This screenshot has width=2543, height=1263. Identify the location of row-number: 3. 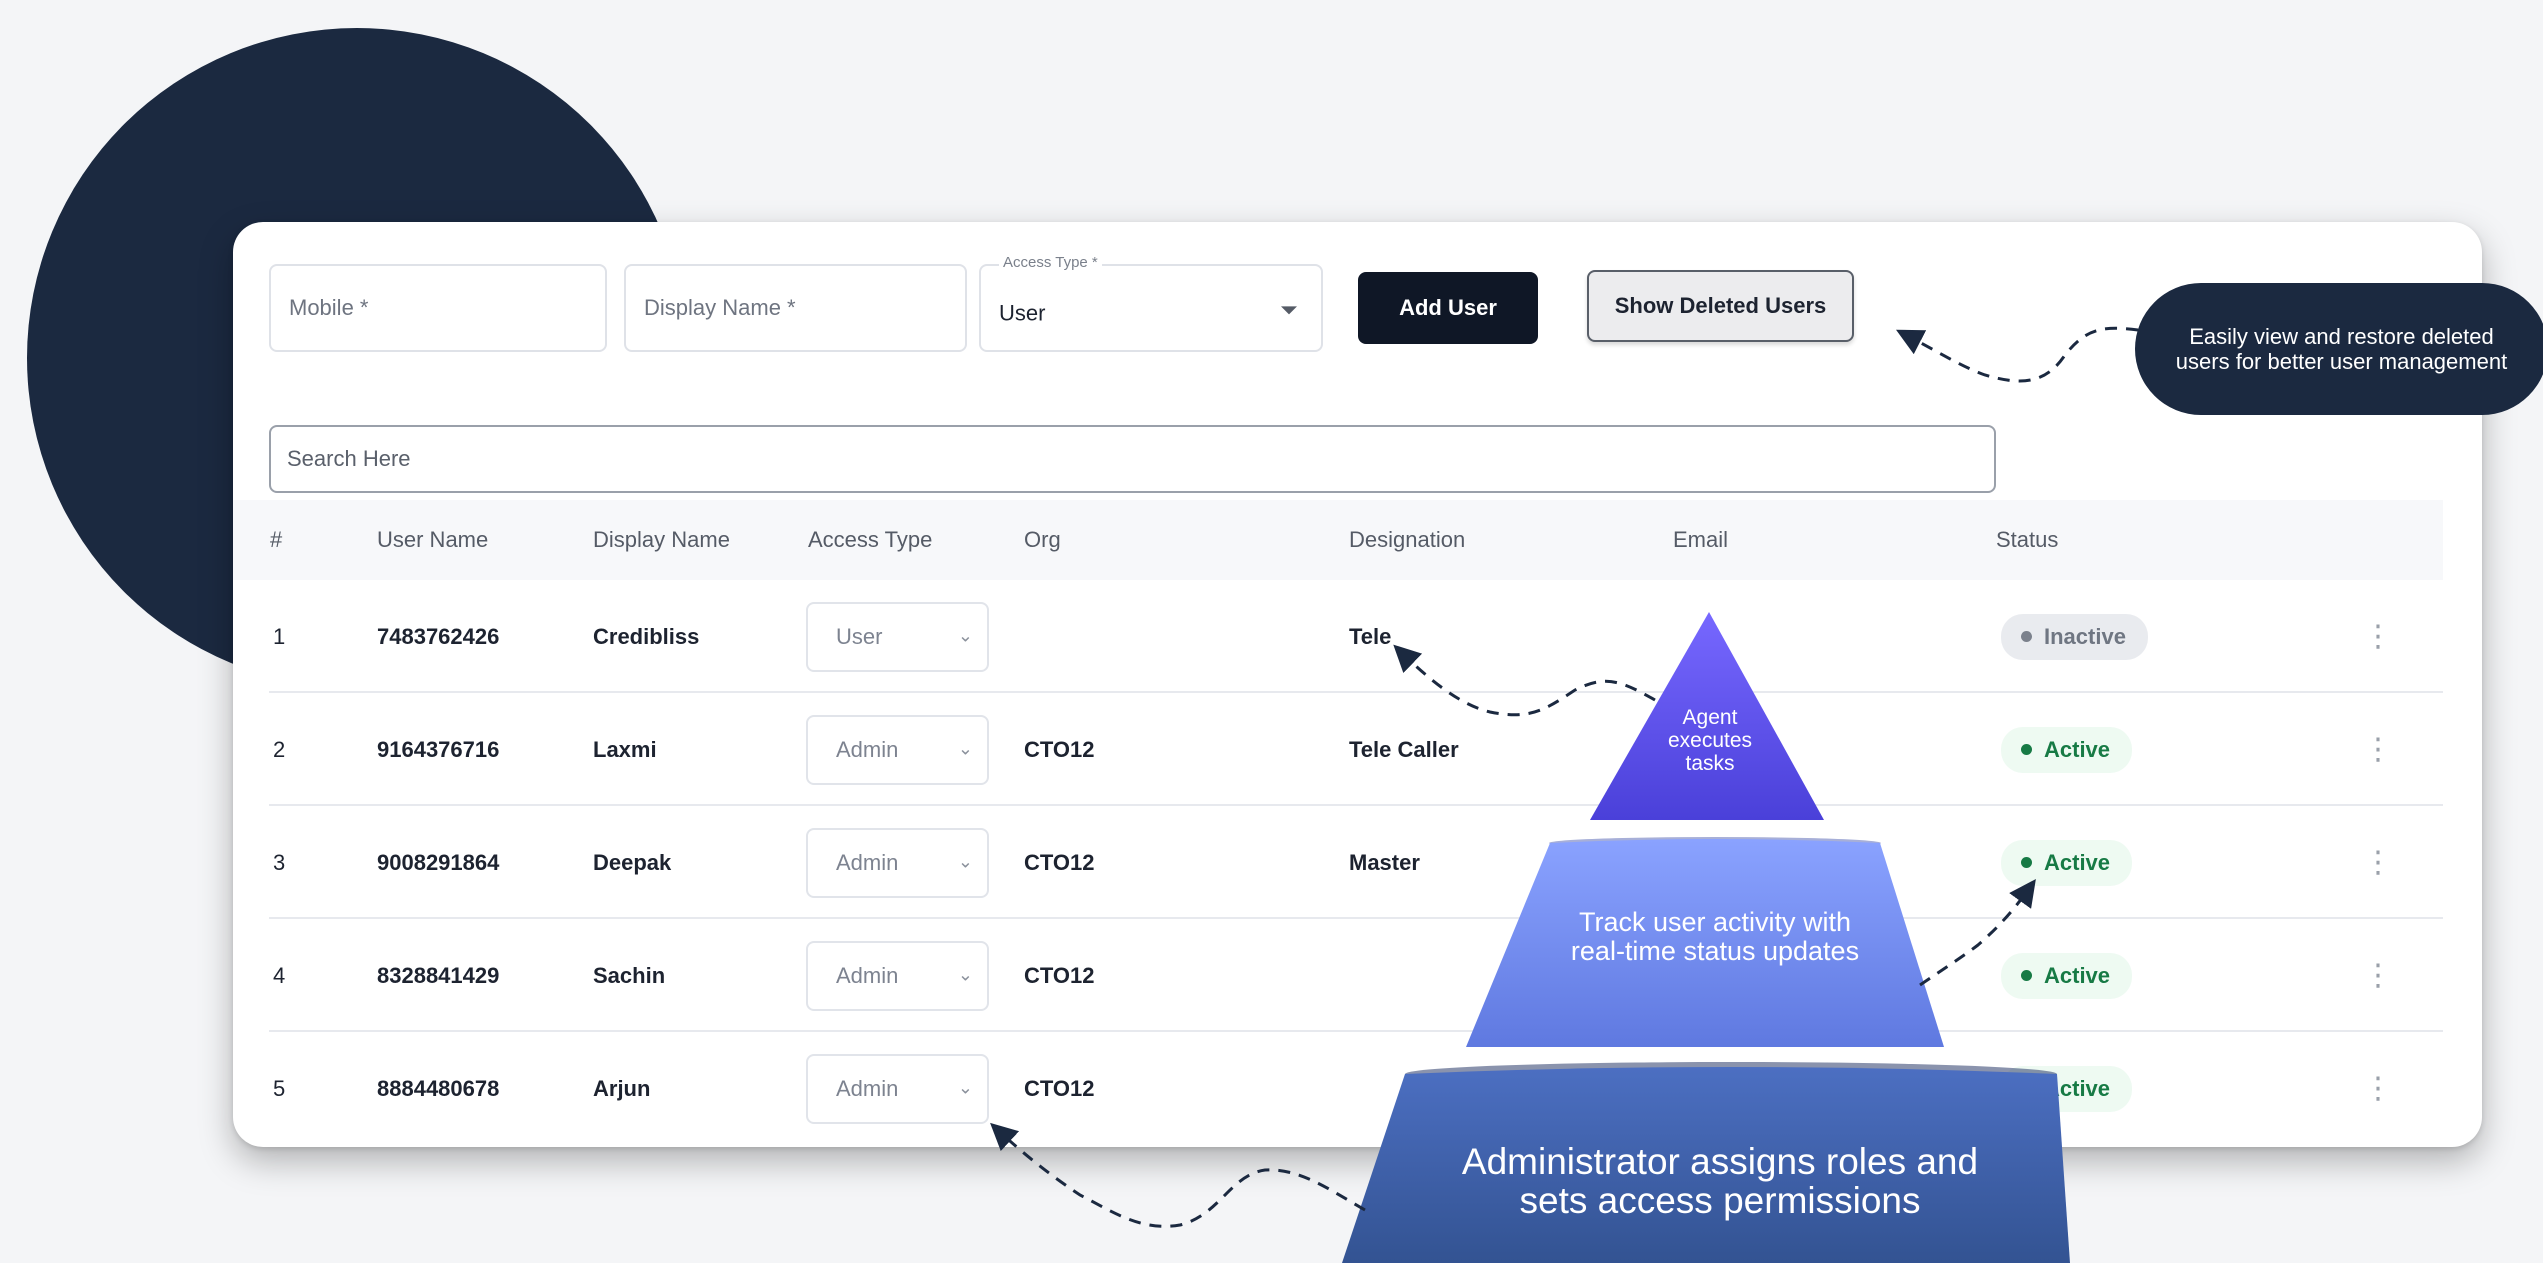
(279, 862).